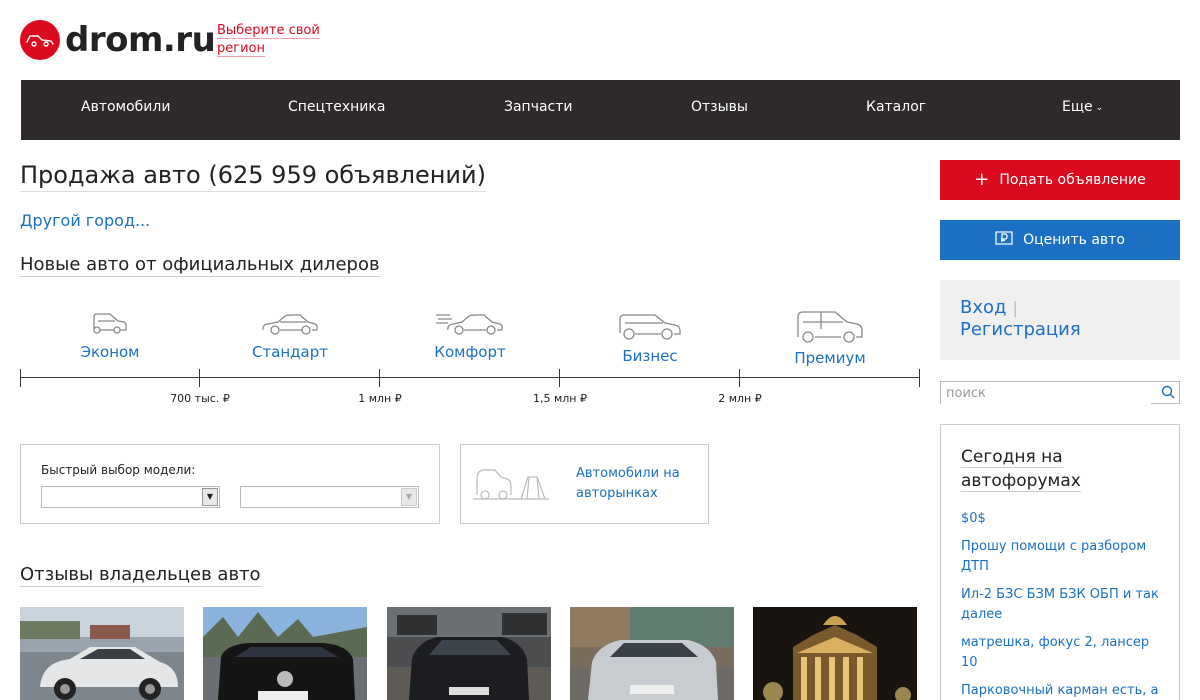 This screenshot has width=1200, height=700. I want to click on forums-title-text: Сегодня на автофорумах, so click(1021, 469).